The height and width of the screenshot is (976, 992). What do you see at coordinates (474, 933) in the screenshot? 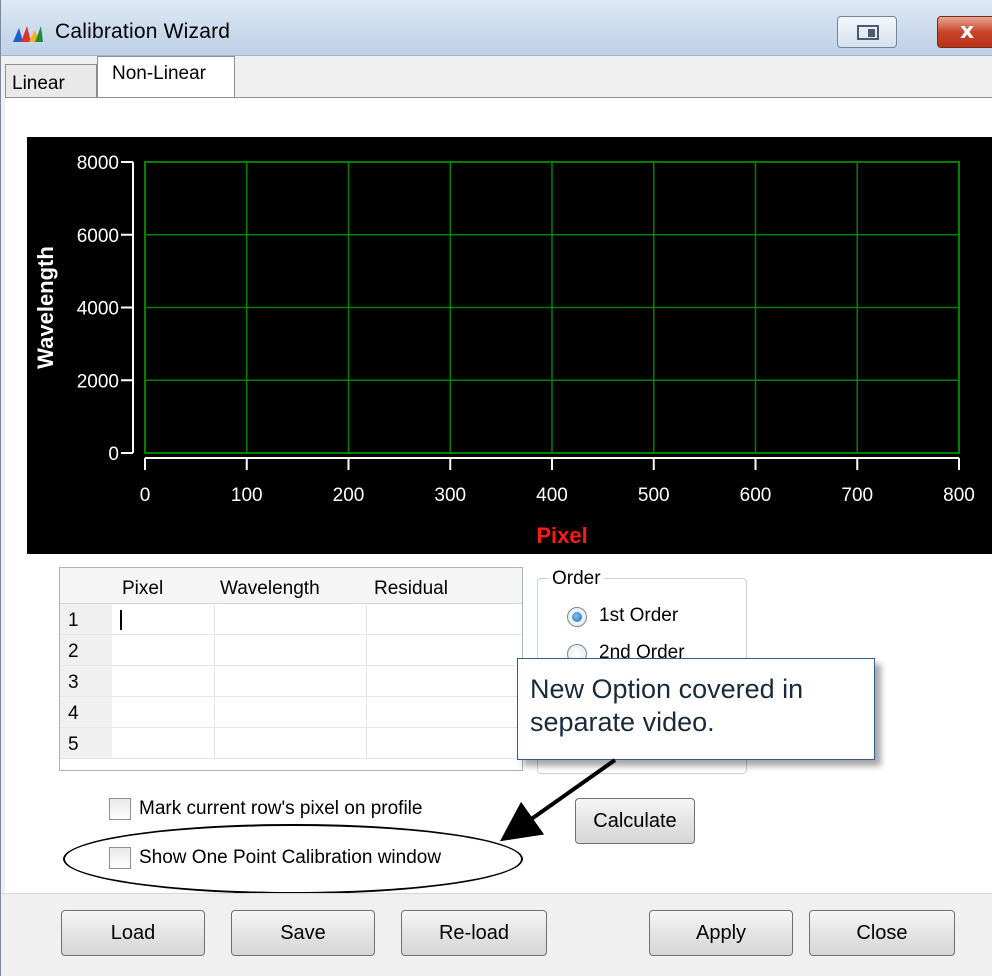
I see `reload-button: Re-load` at bounding box center [474, 933].